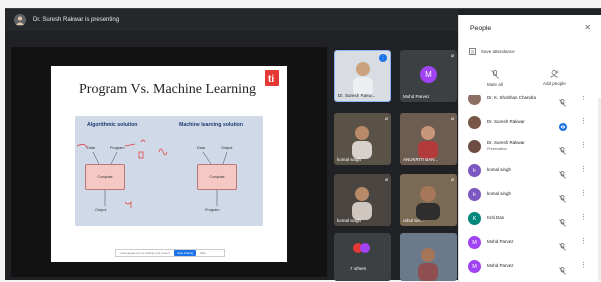 The height and width of the screenshot is (282, 601). Describe the element at coordinates (474, 218) in the screenshot. I see `avatar: K` at that location.